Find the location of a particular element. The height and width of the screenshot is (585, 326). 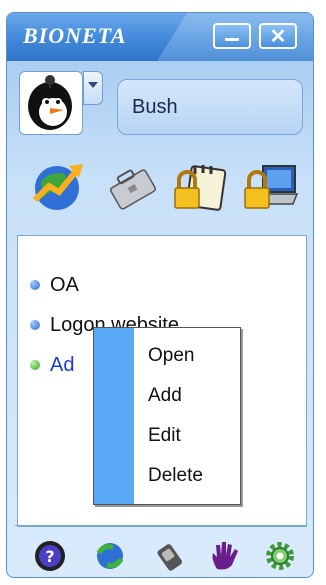

username-field: Bush is located at coordinates (210, 107).